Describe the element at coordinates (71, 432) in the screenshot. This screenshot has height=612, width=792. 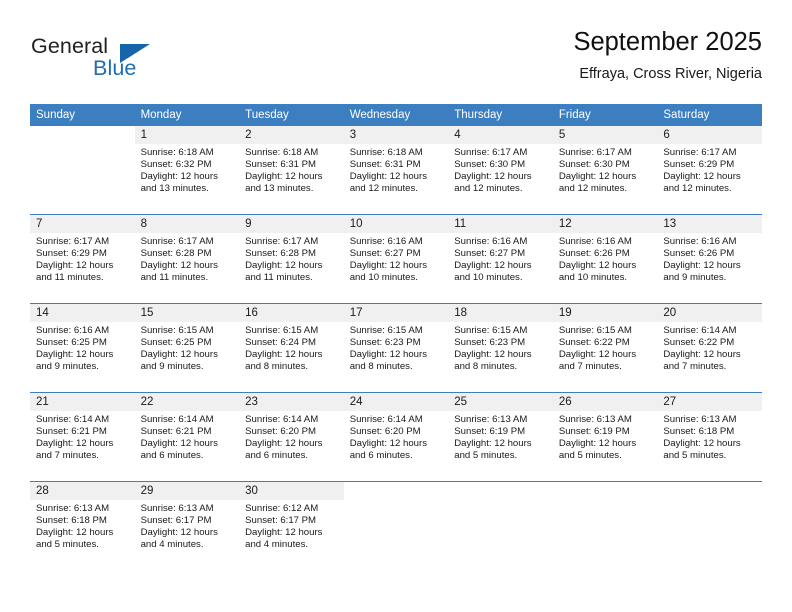
I see `sunset-text: Sunset: 6:21 PM` at that location.